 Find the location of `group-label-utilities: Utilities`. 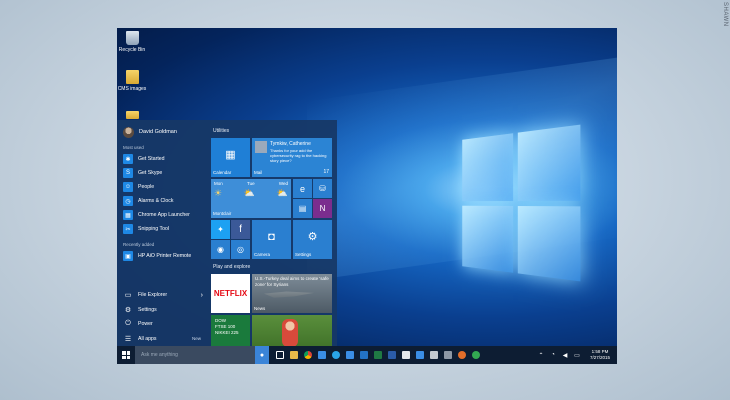

group-label-utilities: Utilities is located at coordinates (221, 131).